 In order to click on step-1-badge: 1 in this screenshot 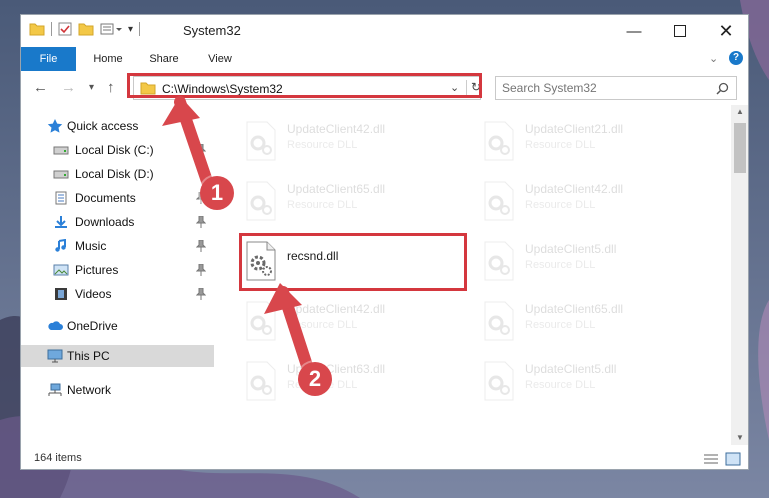, I will do `click(217, 193)`.